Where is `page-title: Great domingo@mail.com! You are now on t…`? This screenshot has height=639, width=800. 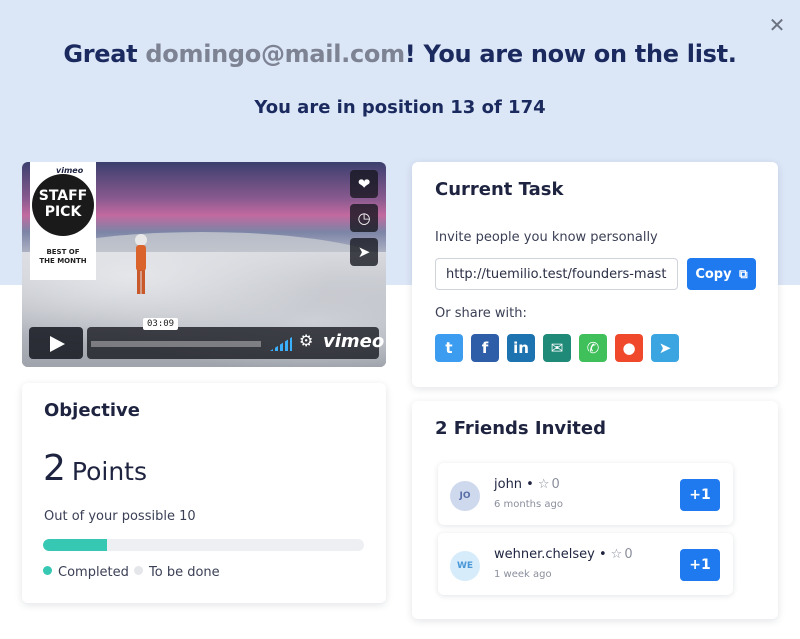
page-title: Great domingo@mail.com! You are now on t… is located at coordinates (400, 54).